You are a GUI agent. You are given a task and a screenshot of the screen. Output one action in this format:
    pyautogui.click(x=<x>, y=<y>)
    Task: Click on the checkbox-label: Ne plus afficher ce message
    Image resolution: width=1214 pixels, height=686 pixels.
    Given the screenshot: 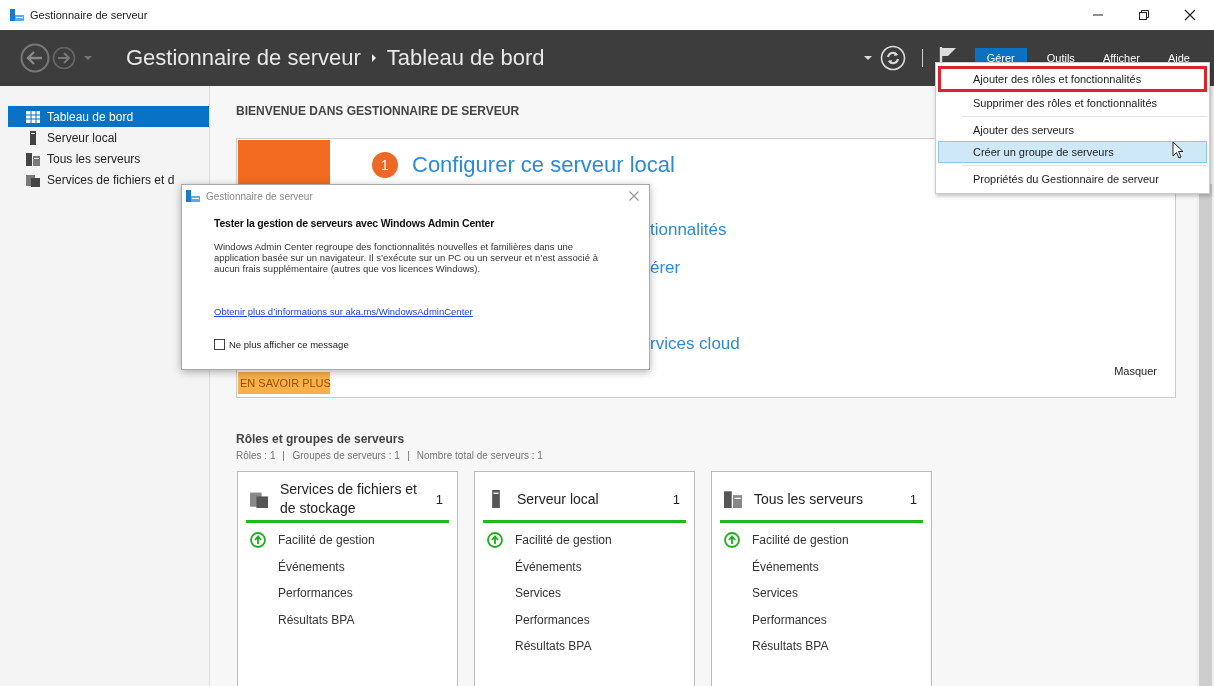 What is the action you would take?
    pyautogui.click(x=289, y=344)
    